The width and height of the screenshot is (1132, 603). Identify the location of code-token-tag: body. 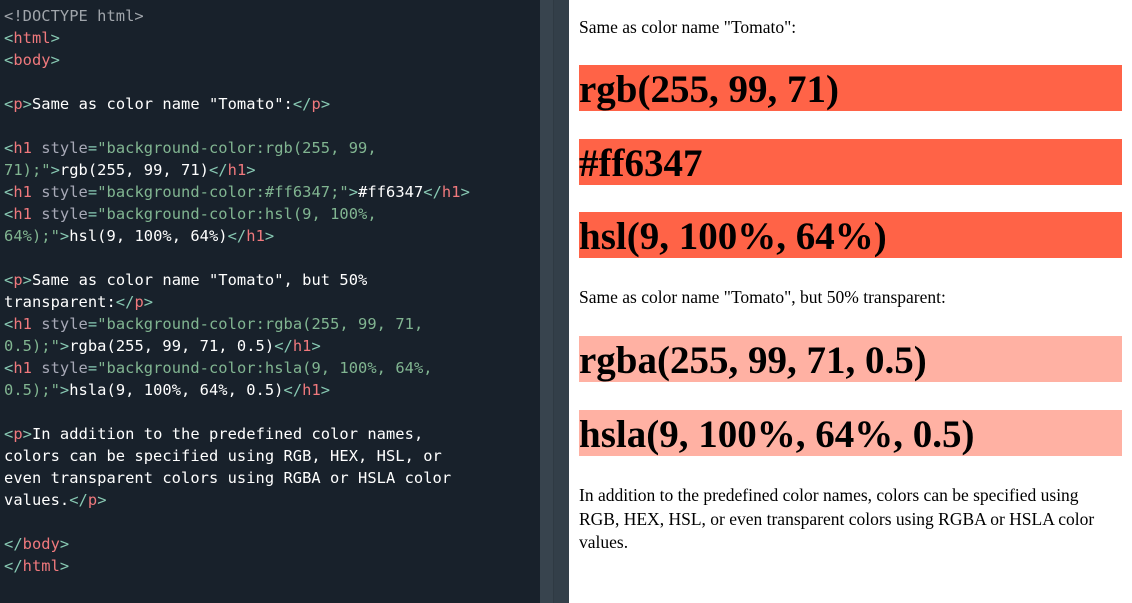
(41, 544).